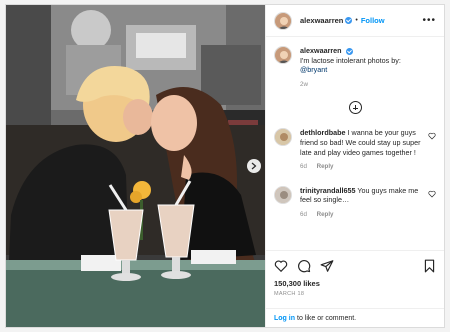  I want to click on likes-count: 150,300 likes, so click(355, 283).